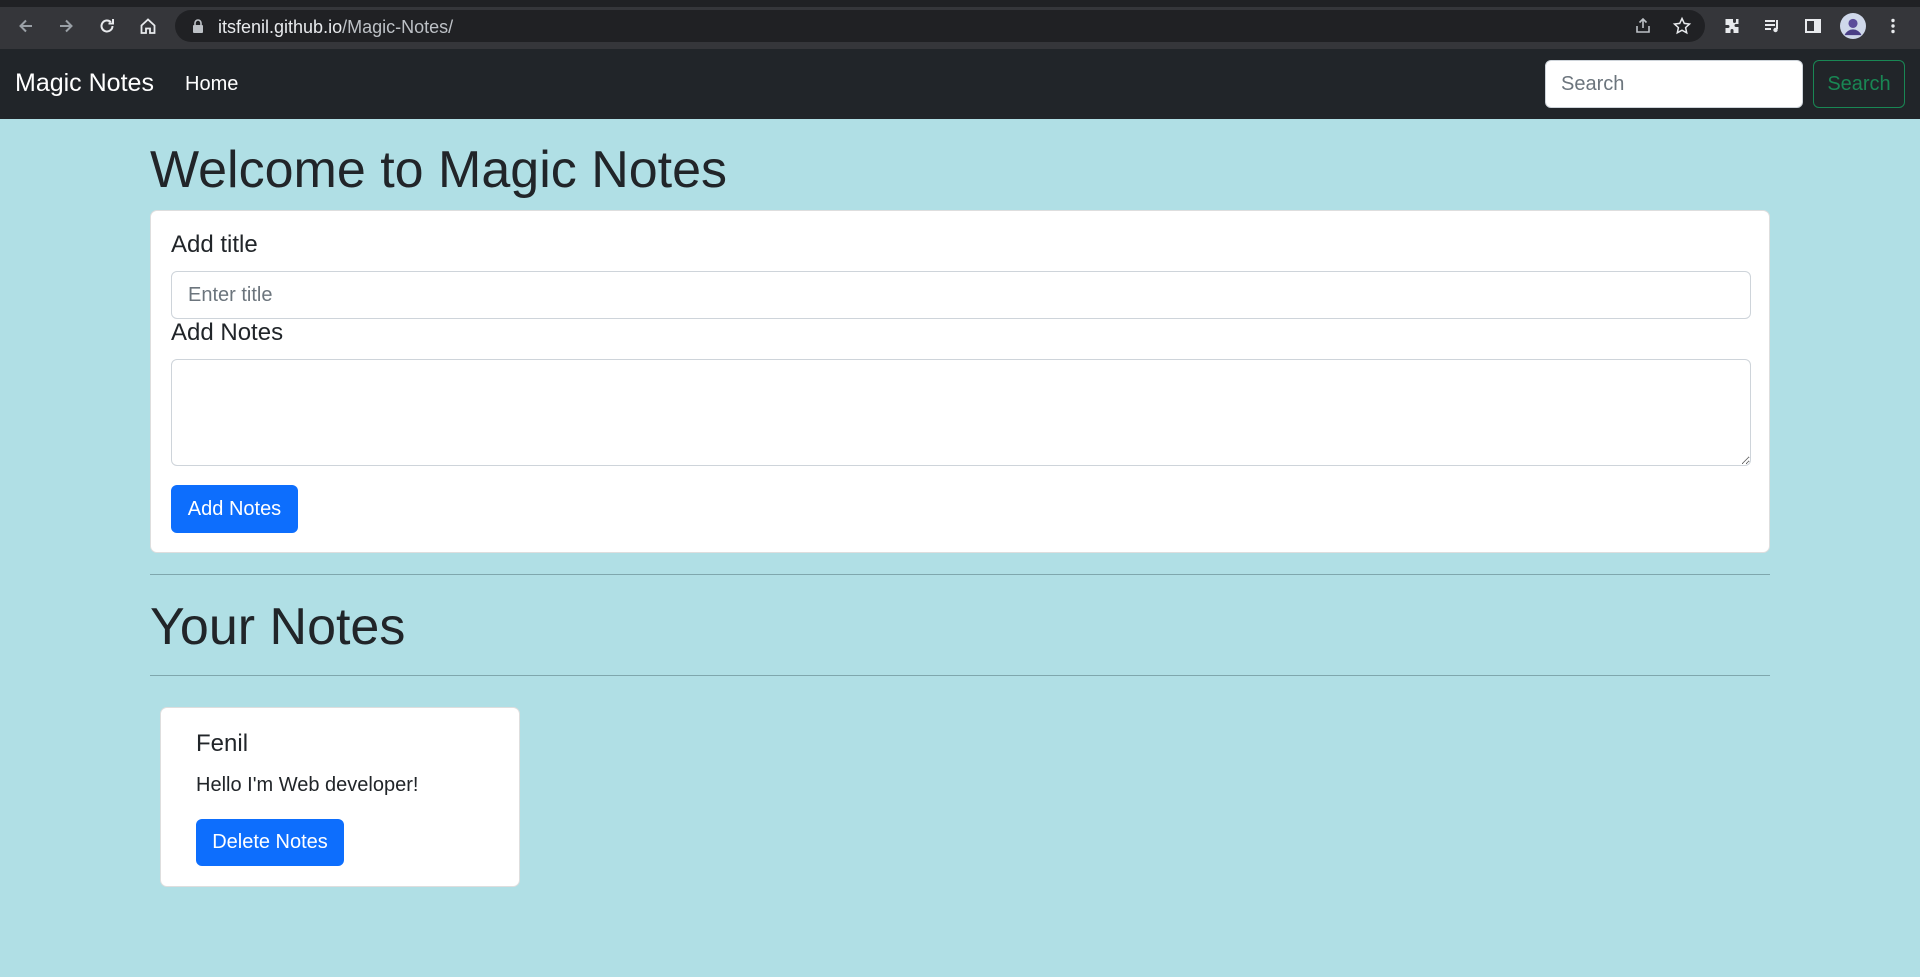 The width and height of the screenshot is (1920, 977). Describe the element at coordinates (940, 26) in the screenshot. I see `address-bar: itsfenil.github.io/Magic-Notes/` at that location.